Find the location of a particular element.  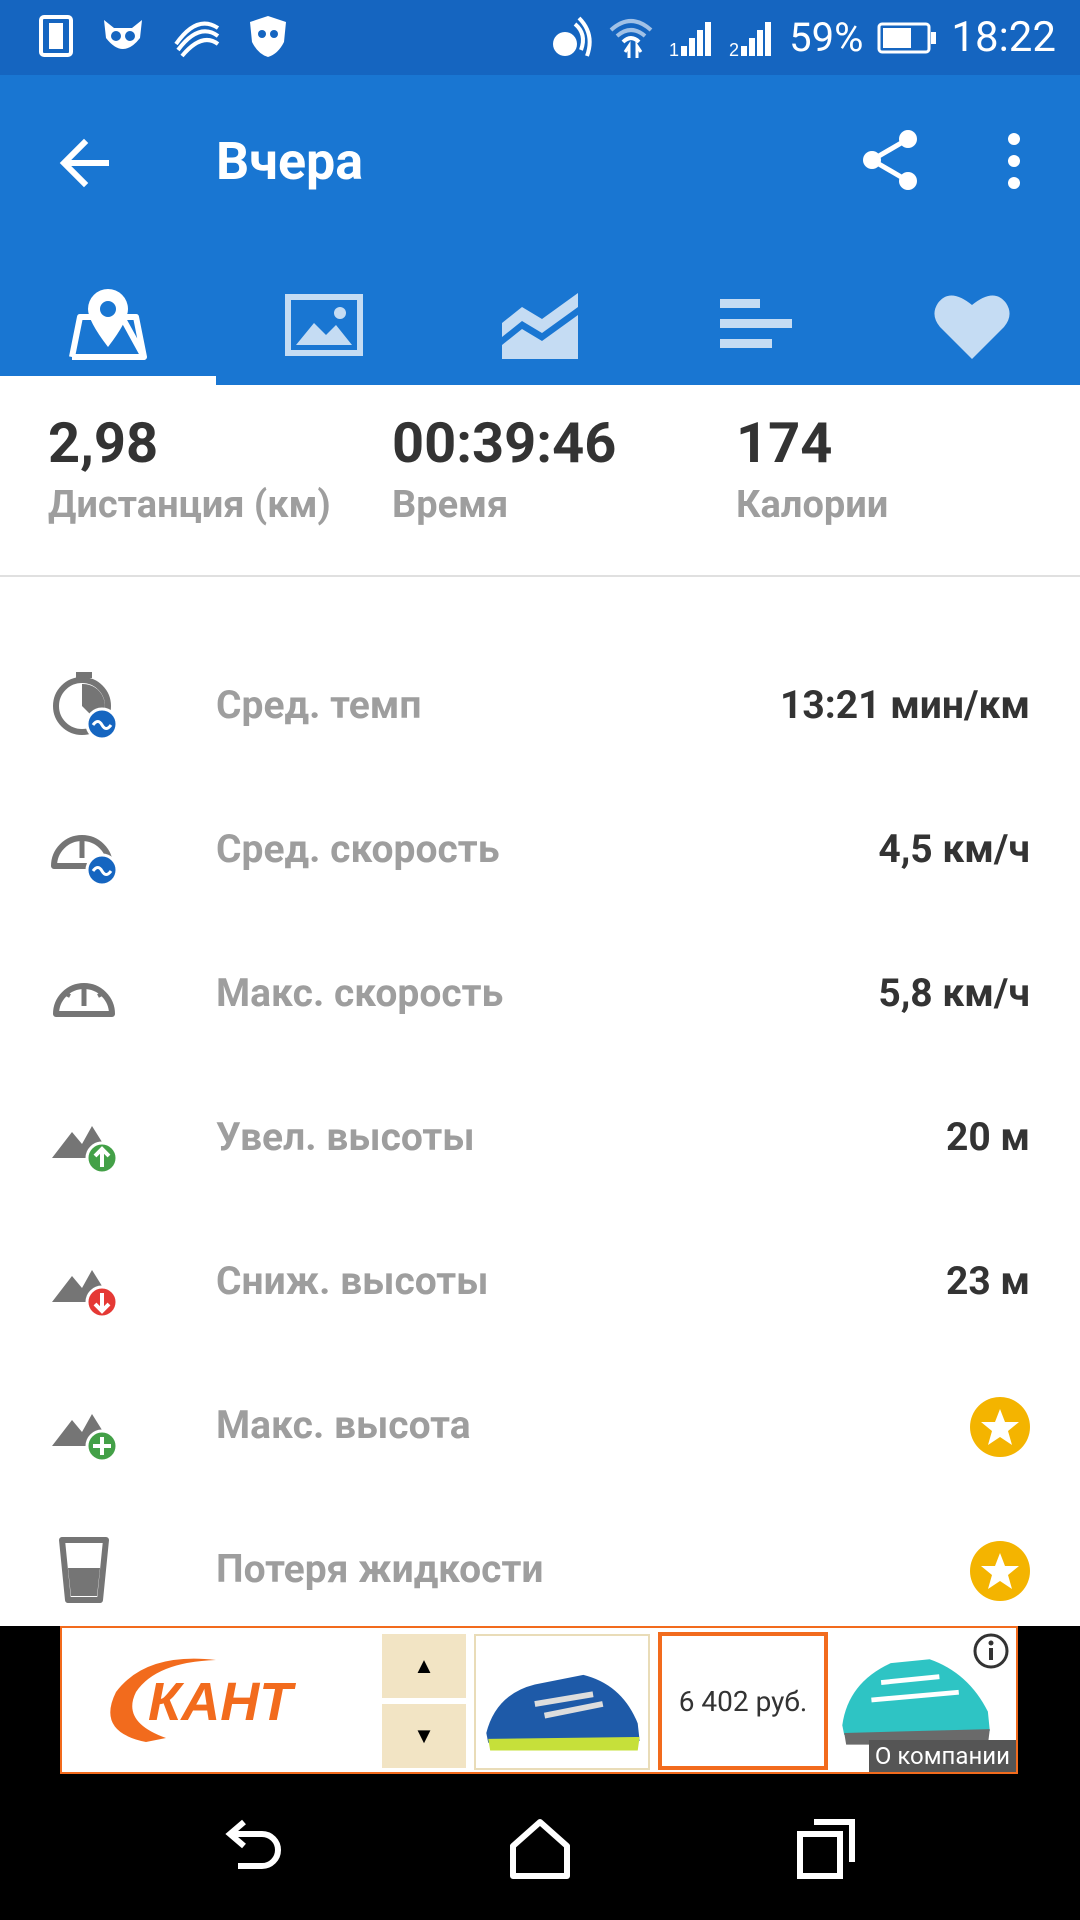

system-nav-bar is located at coordinates (540, 1848).